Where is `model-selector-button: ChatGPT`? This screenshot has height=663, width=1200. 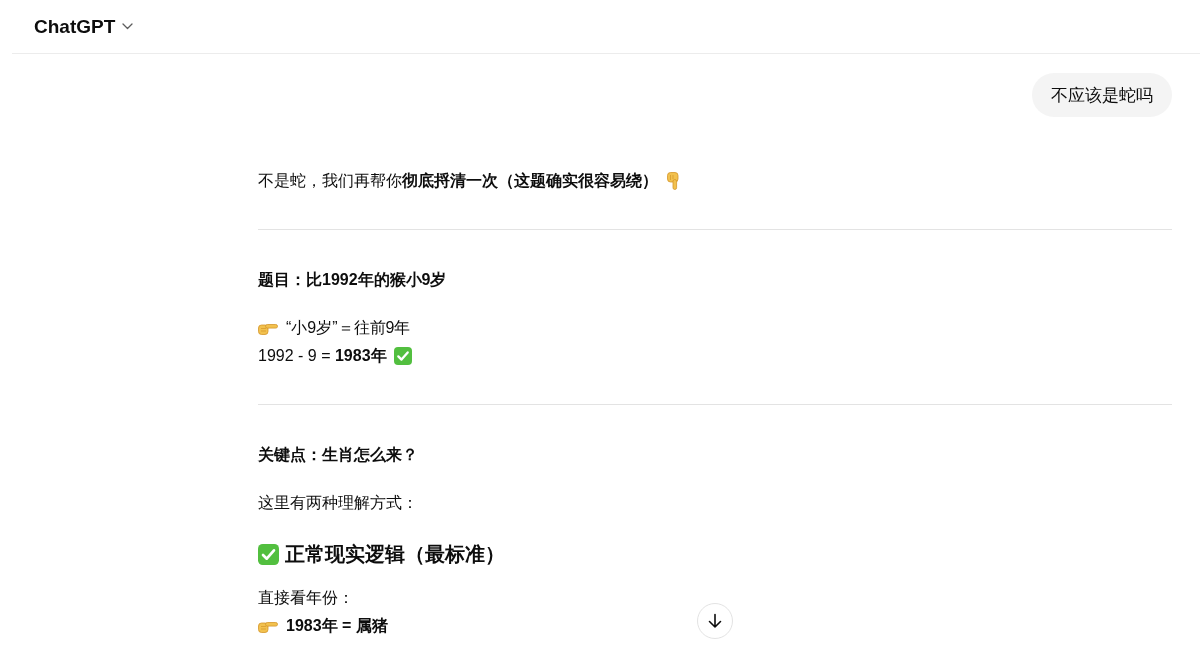
model-selector-button: ChatGPT is located at coordinates (84, 26).